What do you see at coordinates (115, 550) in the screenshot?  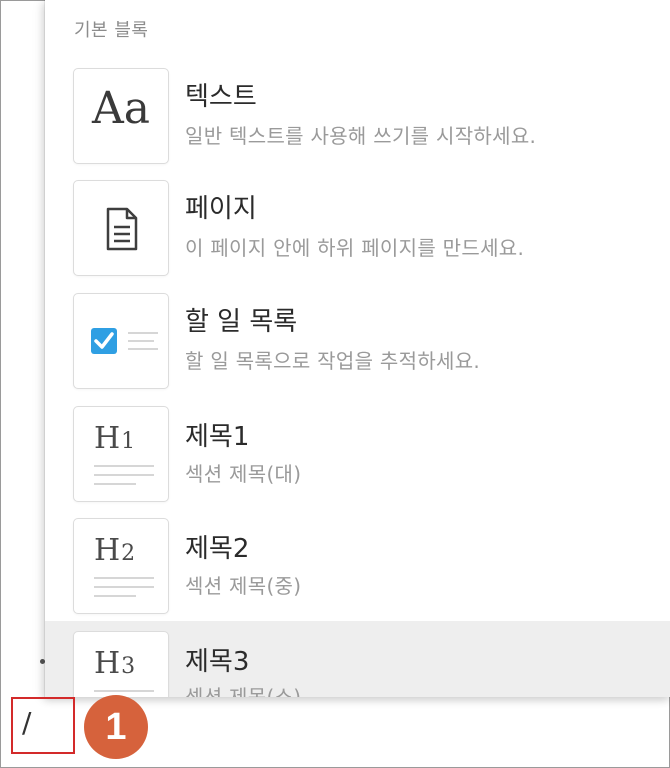 I see `heading-glyph: H2` at bounding box center [115, 550].